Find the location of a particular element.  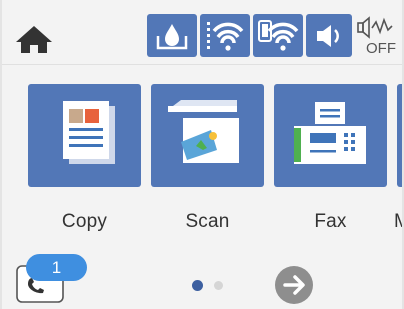

fax-label: Fax is located at coordinates (330, 221).